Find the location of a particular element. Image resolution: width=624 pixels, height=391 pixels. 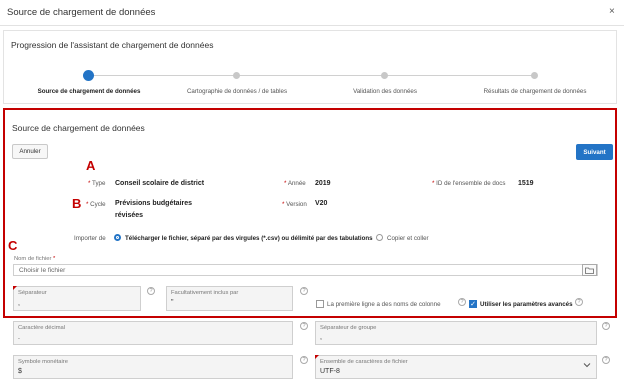

decimal-label: Caractère décimal is located at coordinates (42, 328).